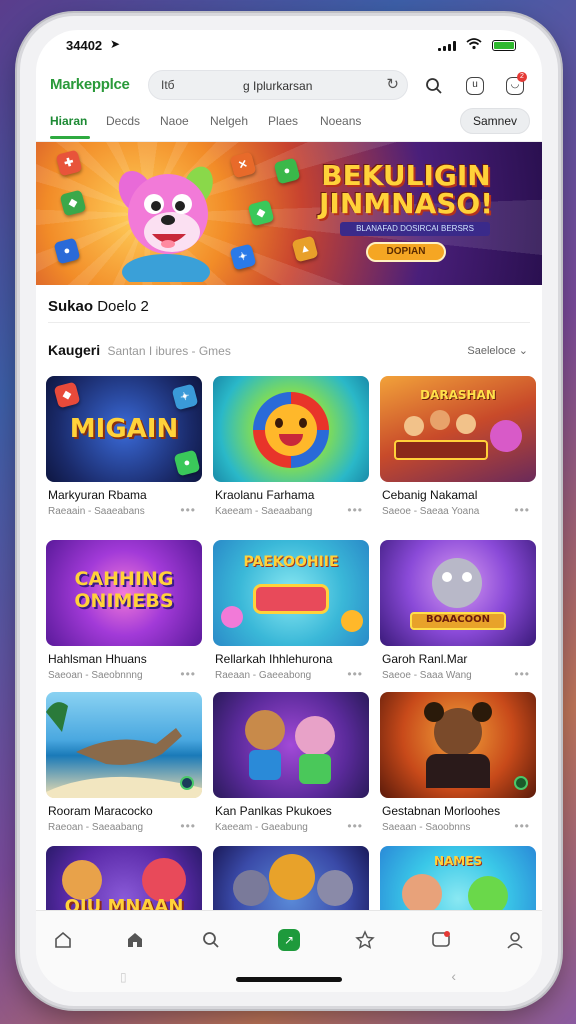  I want to click on tab-switcher-icon: u, so click(475, 86).